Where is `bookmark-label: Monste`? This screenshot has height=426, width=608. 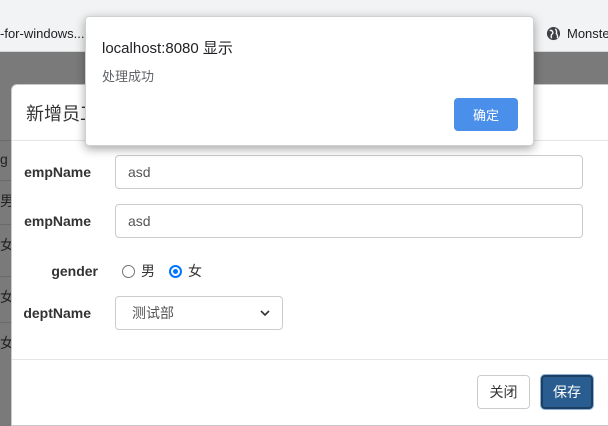 bookmark-label: Monste is located at coordinates (587, 33).